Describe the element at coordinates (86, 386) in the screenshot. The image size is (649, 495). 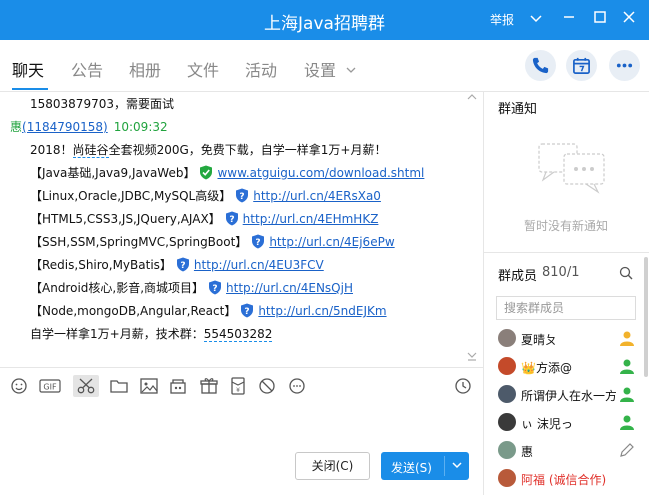
I see `screenshot-scissors-icon` at that location.